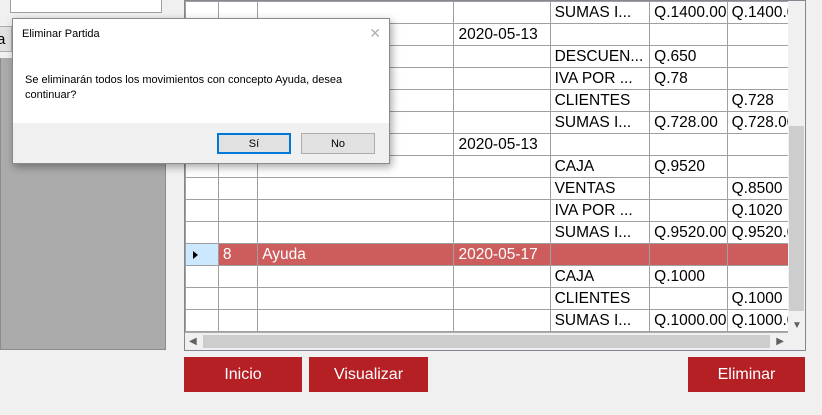  I want to click on left-small-button: a, so click(6, 39).